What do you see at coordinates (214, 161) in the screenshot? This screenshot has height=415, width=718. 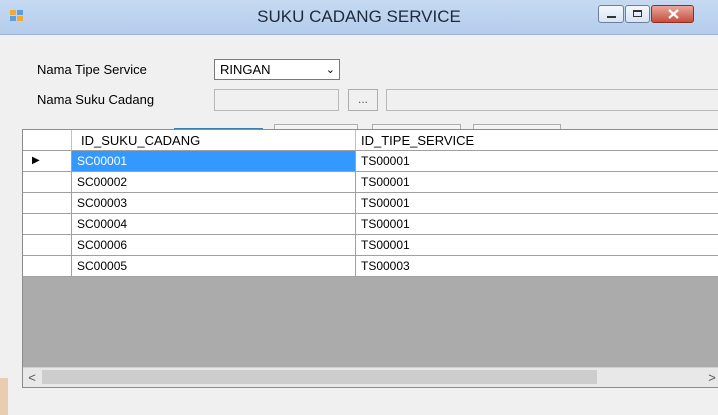 I see `cell-id-suku-cadang: SC00001` at bounding box center [214, 161].